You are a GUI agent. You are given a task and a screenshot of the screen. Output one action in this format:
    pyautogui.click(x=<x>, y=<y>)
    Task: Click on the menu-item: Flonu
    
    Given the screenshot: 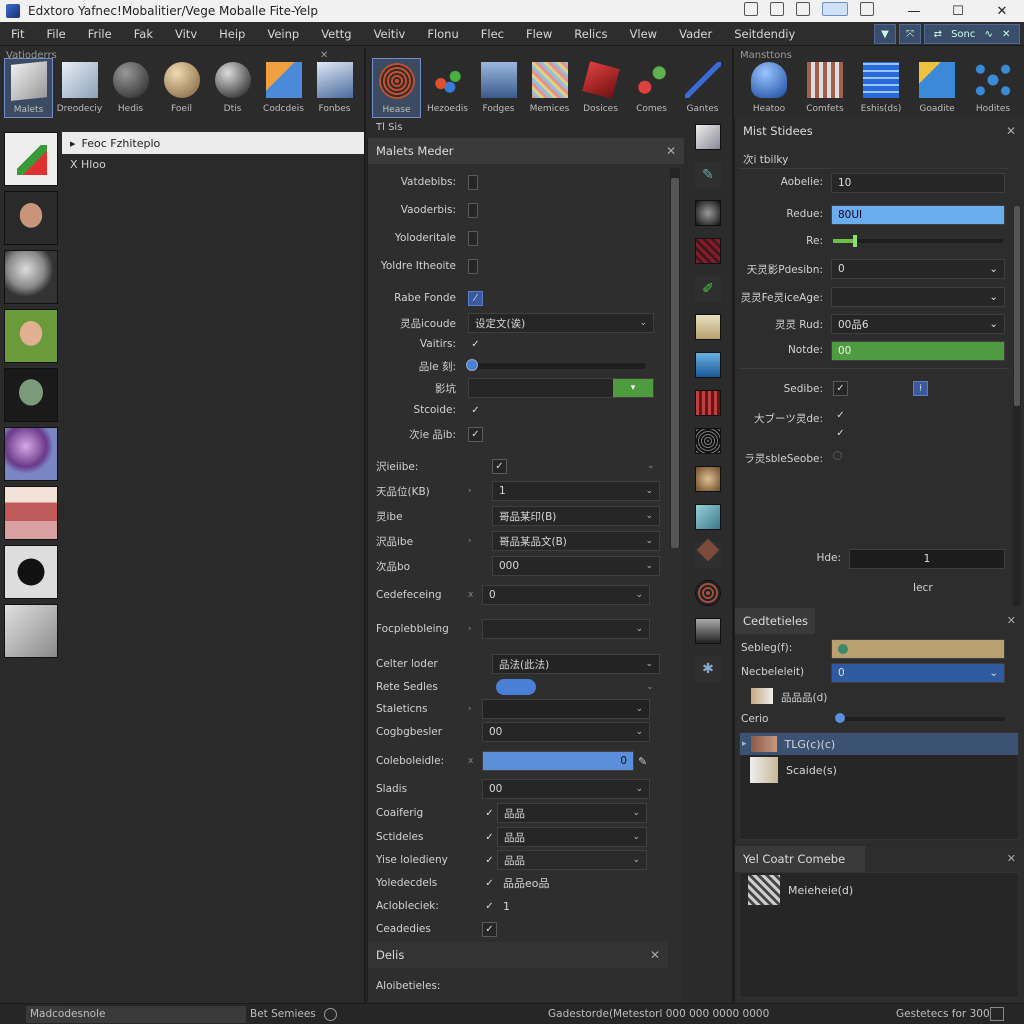 What is the action you would take?
    pyautogui.click(x=442, y=34)
    